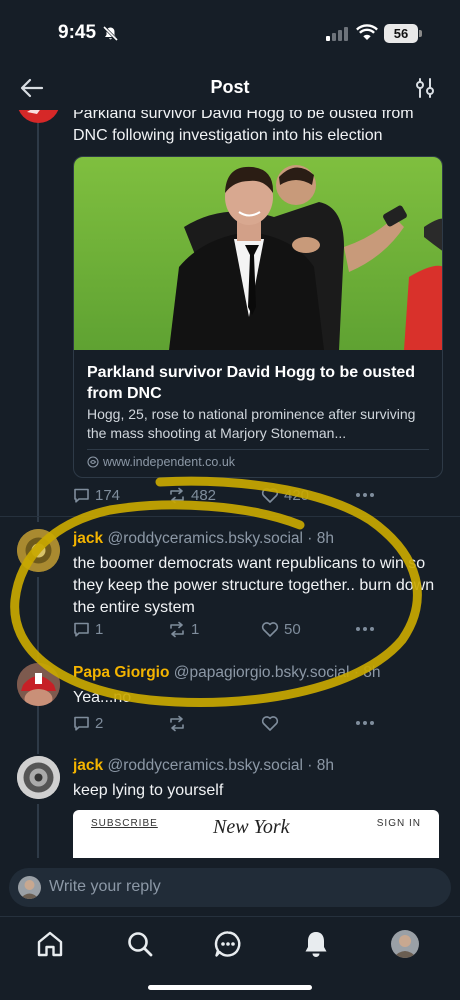 The height and width of the screenshot is (1000, 460). What do you see at coordinates (108, 495) in the screenshot?
I see `reply-count: 174` at bounding box center [108, 495].